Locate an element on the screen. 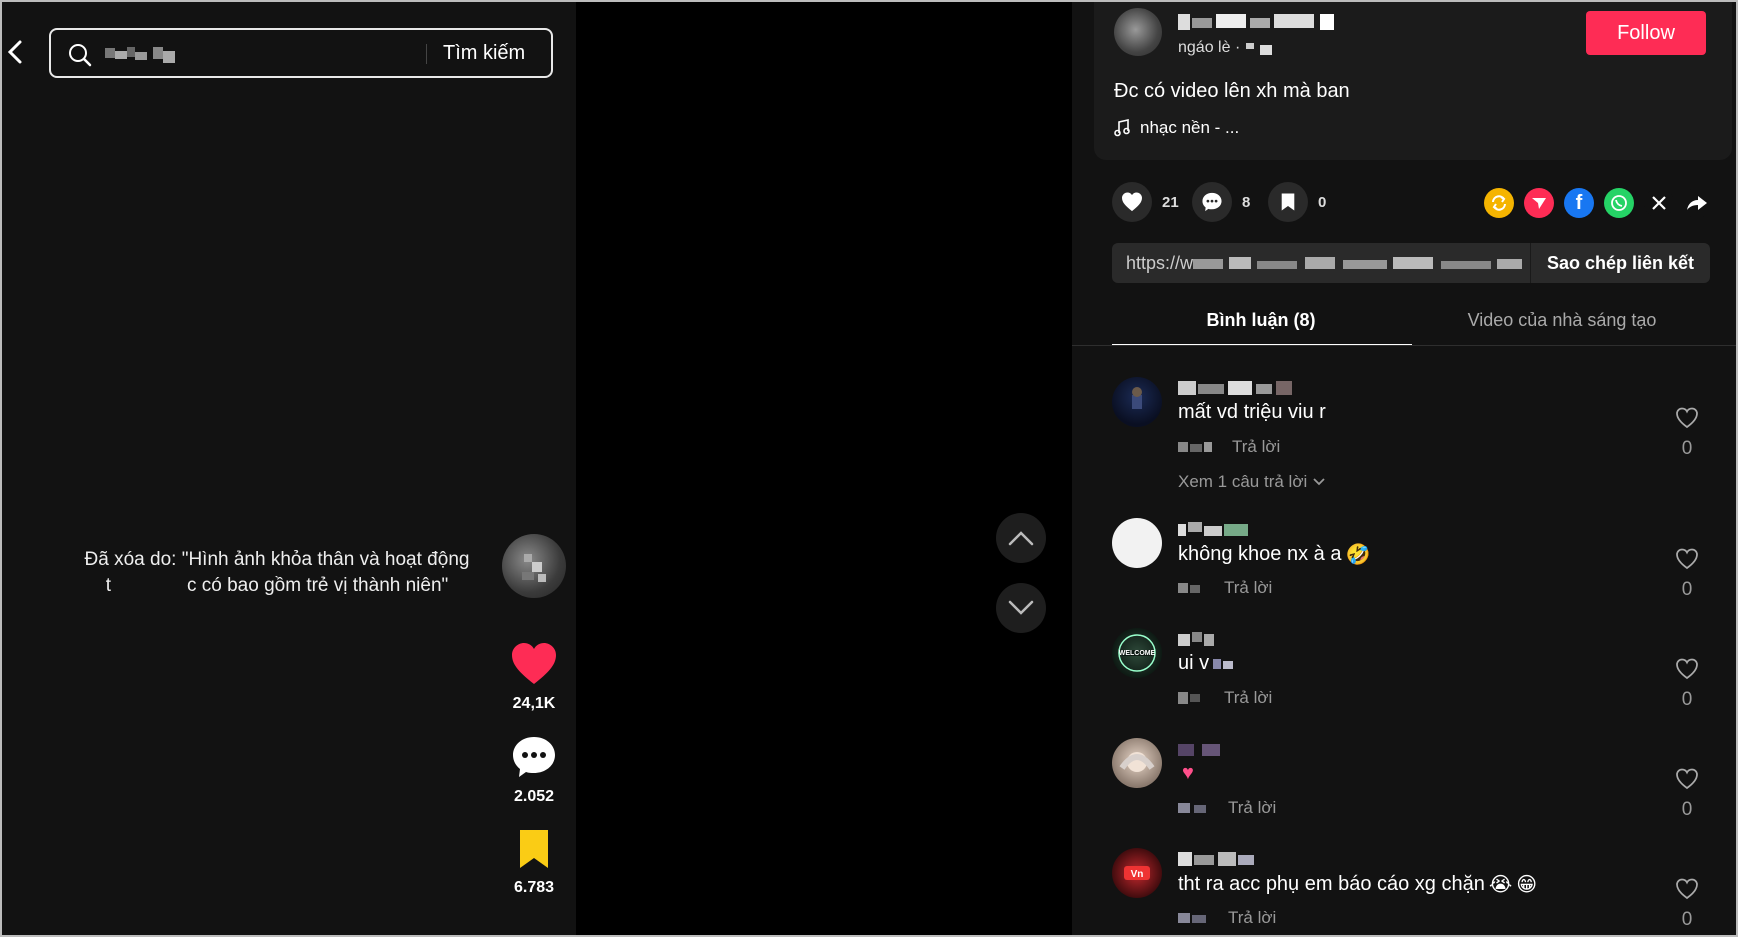  previous-video-button is located at coordinates (1021, 538).